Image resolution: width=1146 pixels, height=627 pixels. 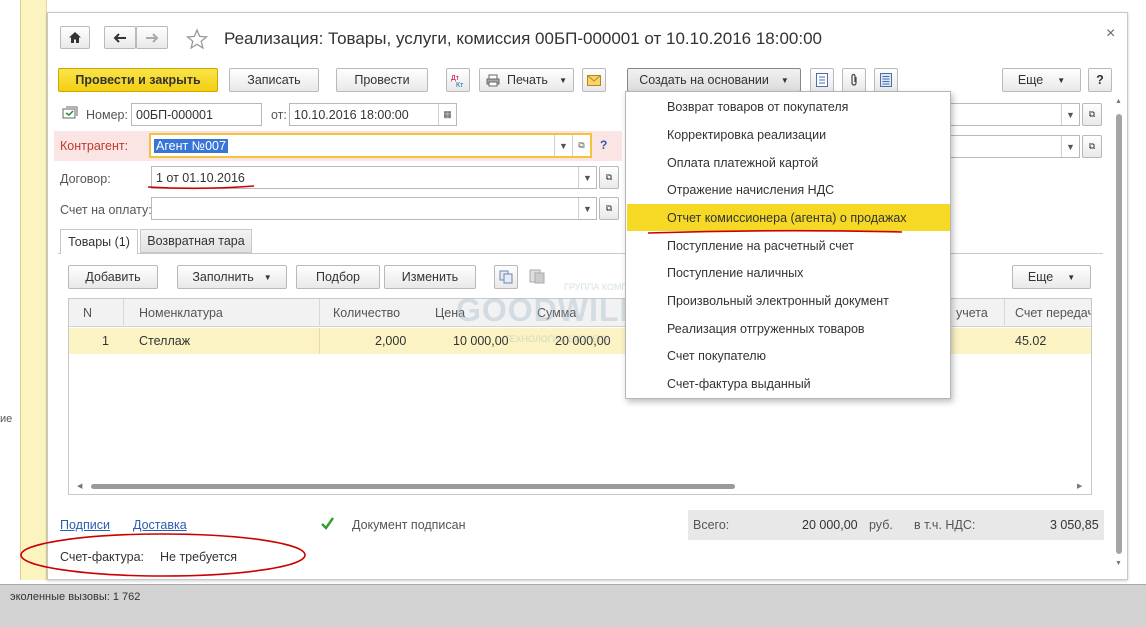 I want to click on forward-button, so click(x=152, y=37).